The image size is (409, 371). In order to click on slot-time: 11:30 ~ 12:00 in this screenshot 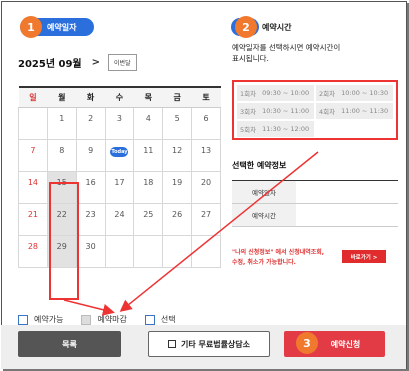, I will do `click(286, 129)`.